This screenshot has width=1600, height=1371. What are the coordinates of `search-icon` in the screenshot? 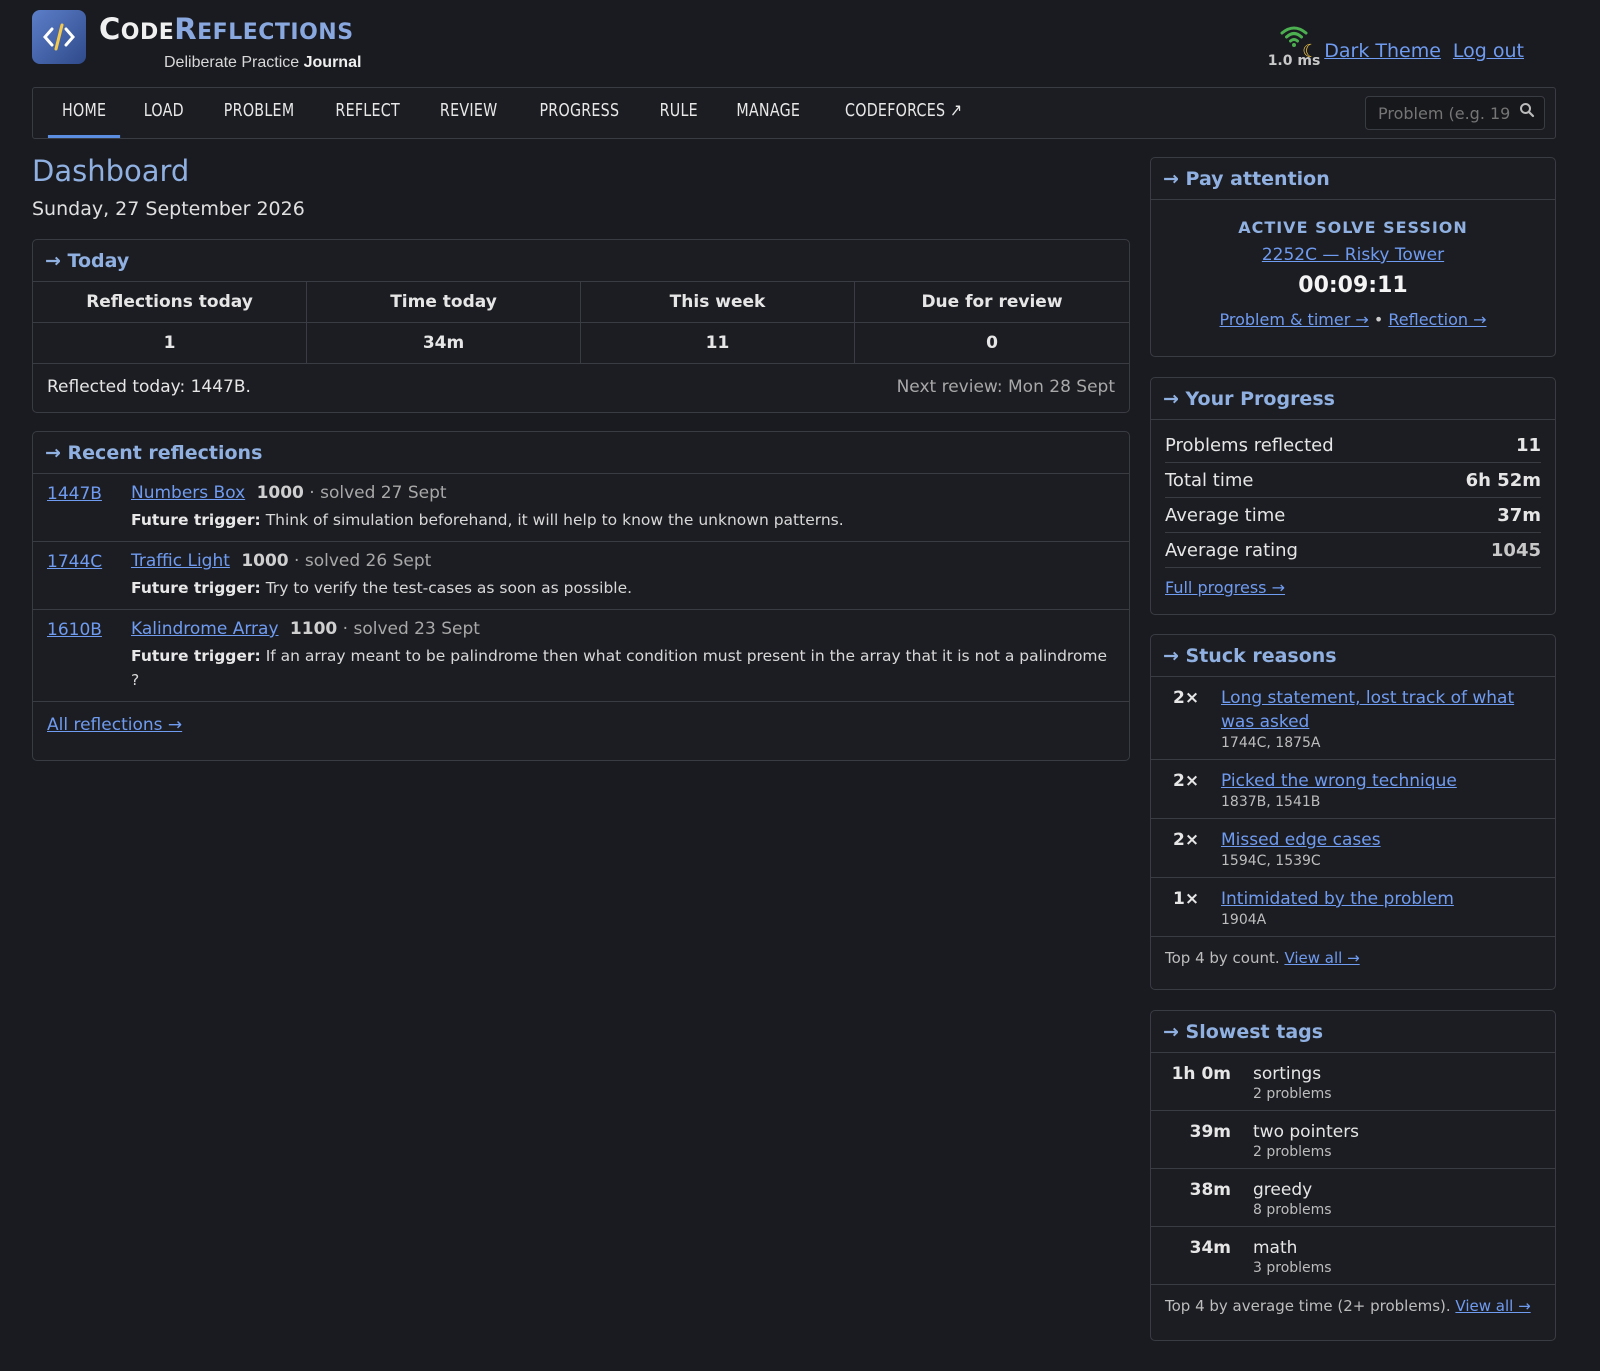 It's located at (1527, 112).